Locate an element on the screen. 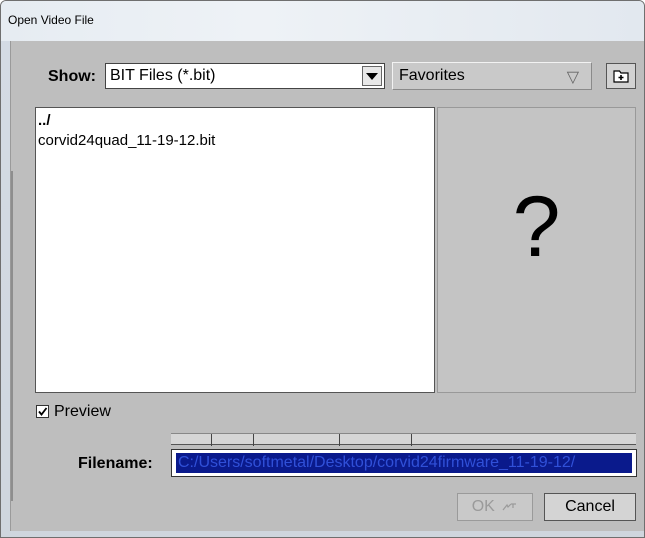 The image size is (645, 538). filename-label: Filename: is located at coordinates (115, 463).